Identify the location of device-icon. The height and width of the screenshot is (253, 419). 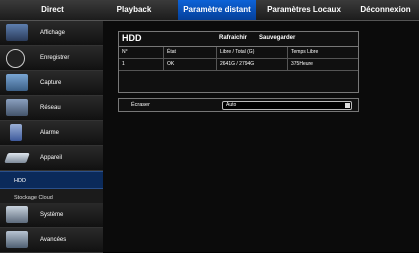
(17, 158).